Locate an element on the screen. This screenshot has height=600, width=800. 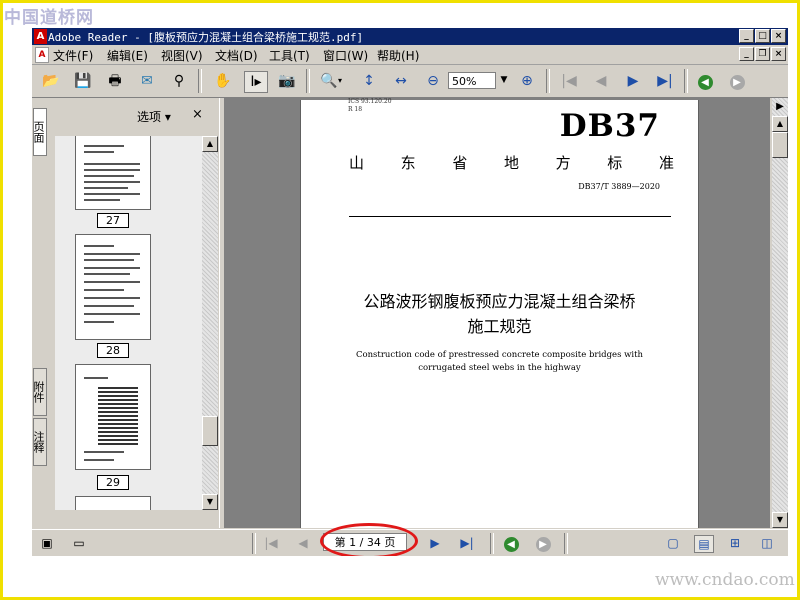
zoom-in-icon: ⊕ is located at coordinates (527, 81).